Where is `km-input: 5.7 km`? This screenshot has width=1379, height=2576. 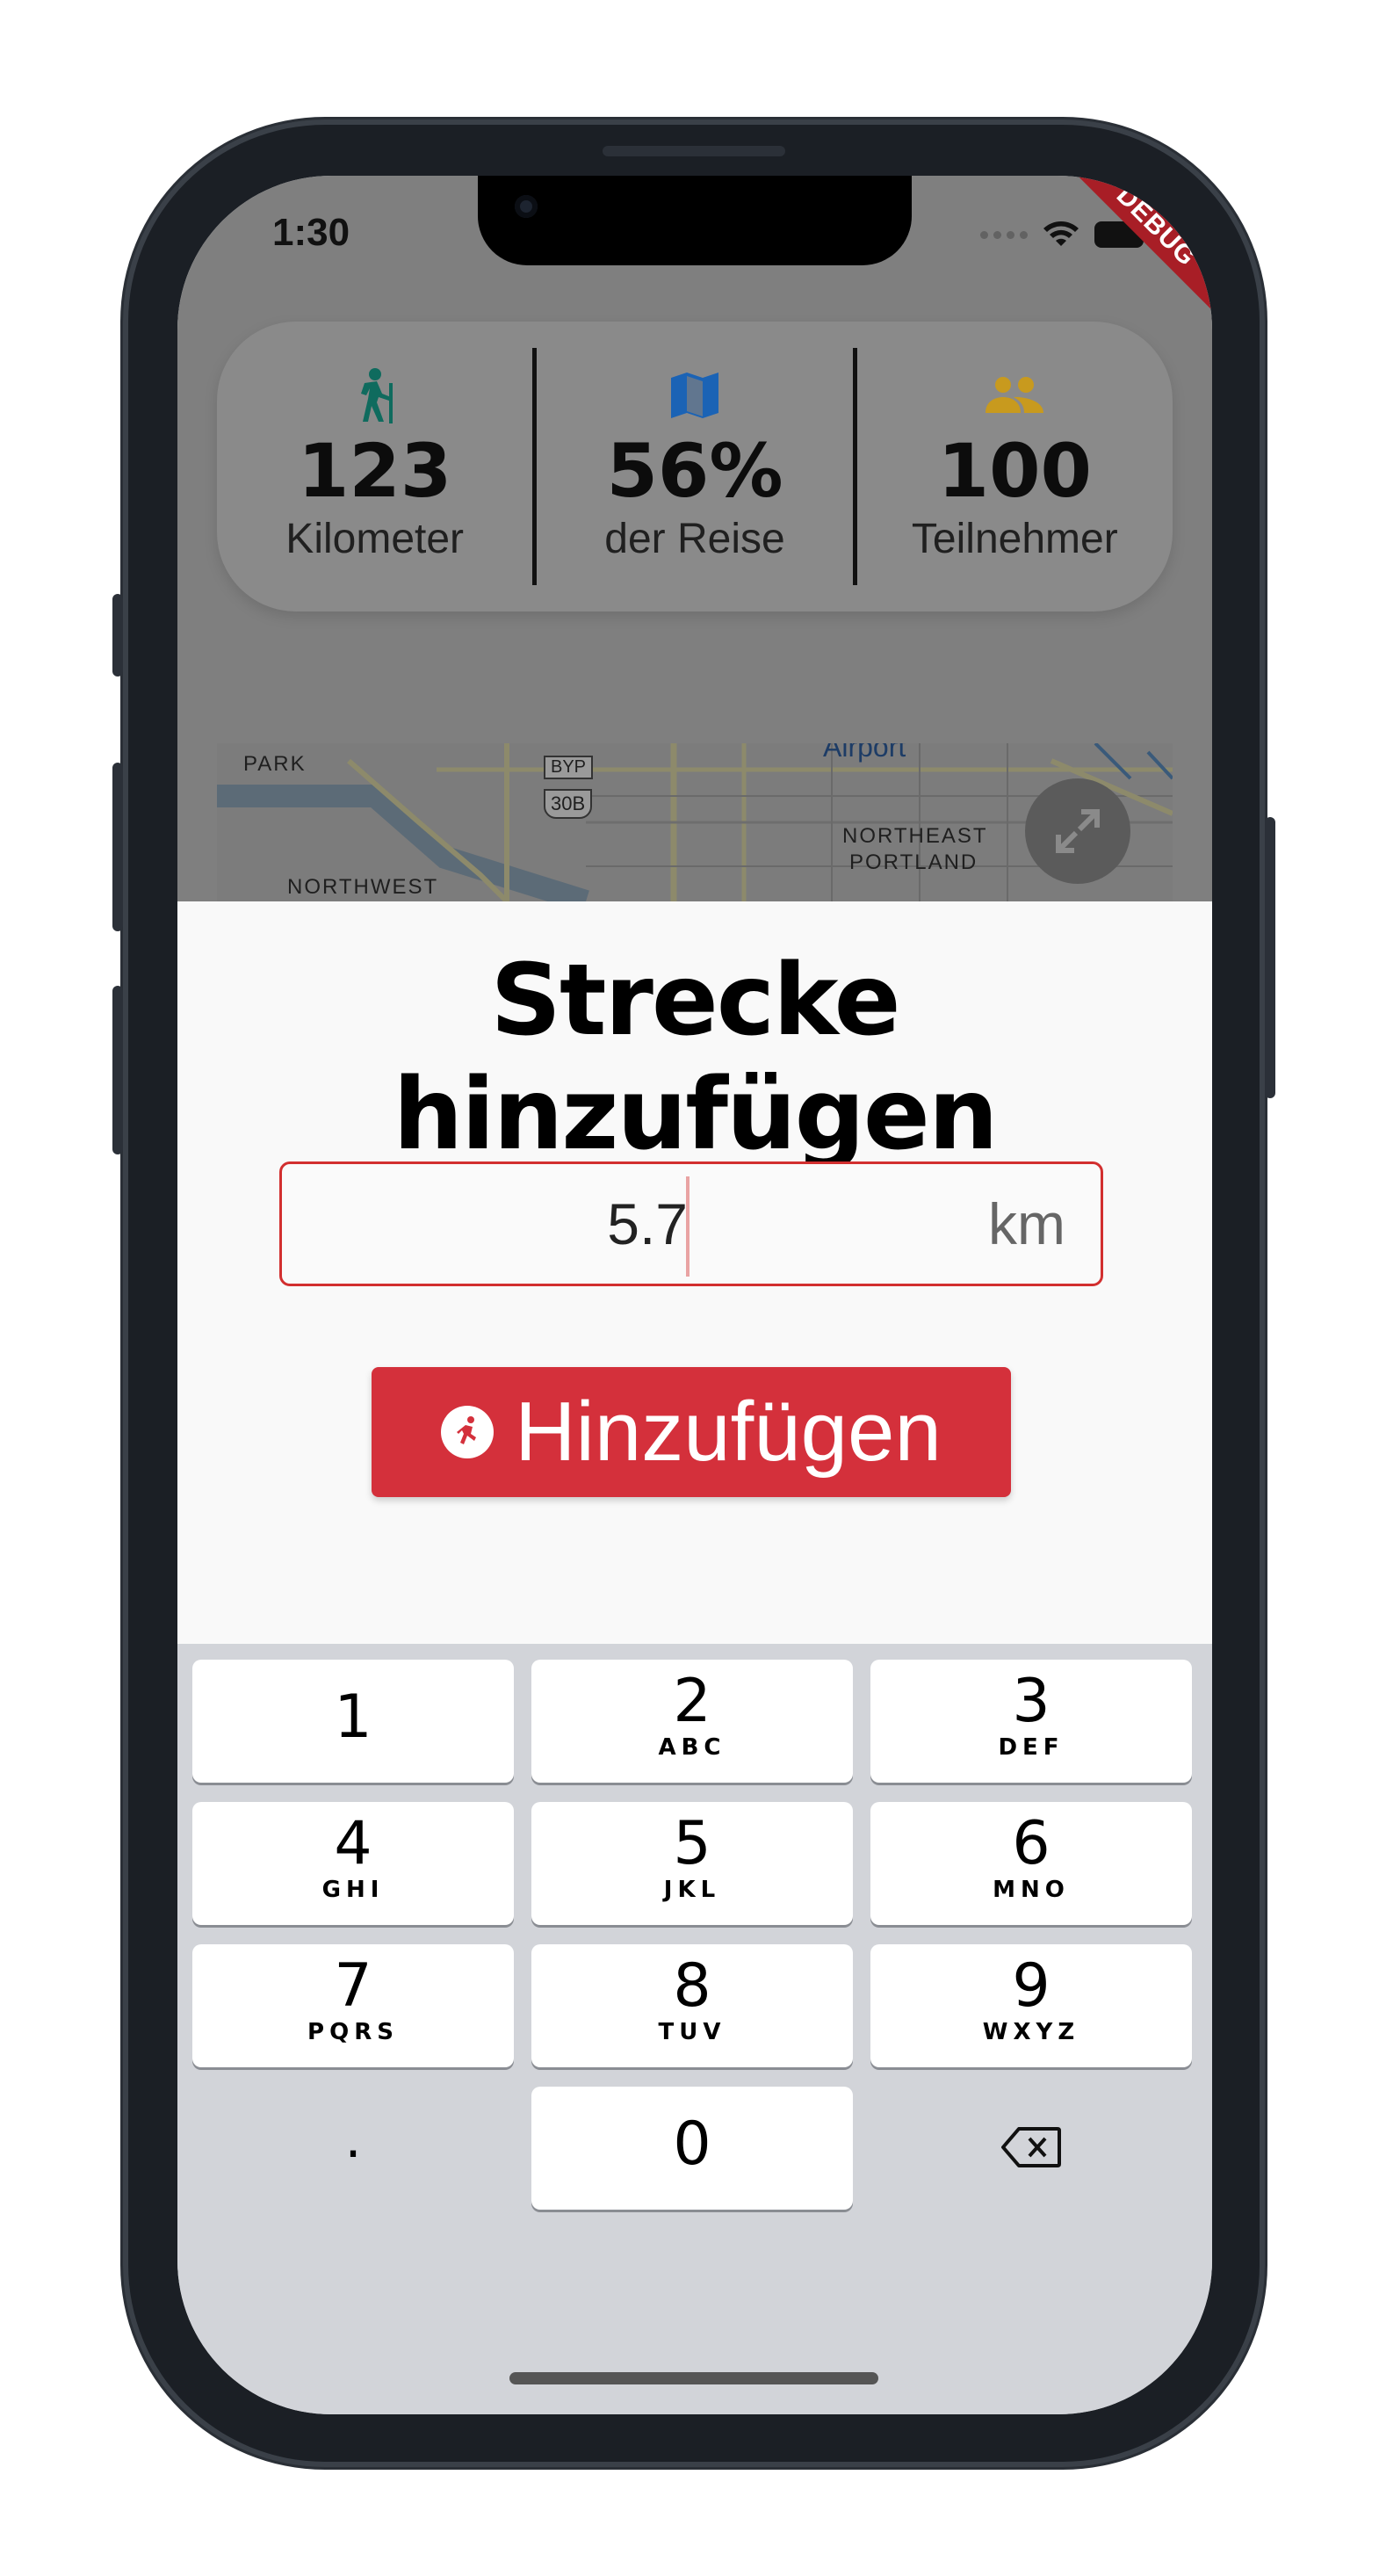 km-input: 5.7 km is located at coordinates (691, 1223).